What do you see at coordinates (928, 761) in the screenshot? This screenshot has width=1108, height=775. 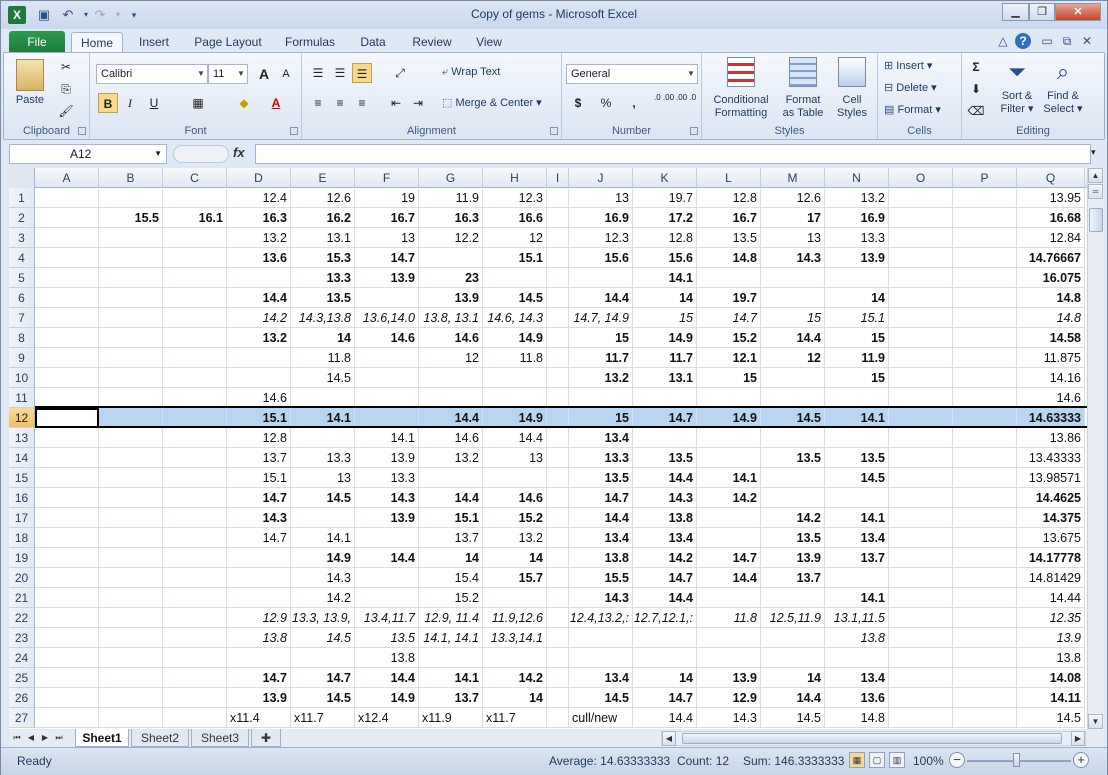 I see `zoom-level: 100%` at bounding box center [928, 761].